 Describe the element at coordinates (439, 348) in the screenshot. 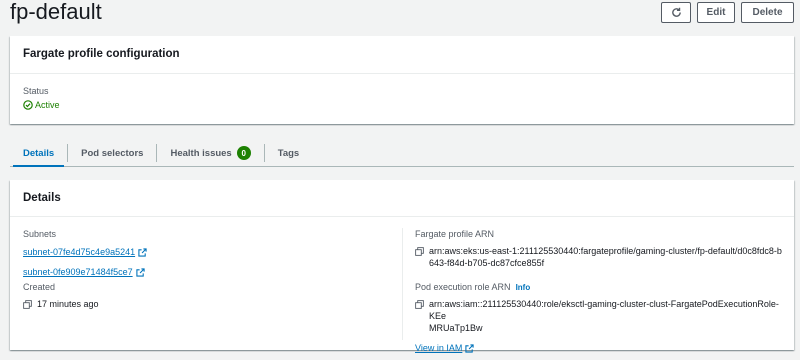

I see `view-in-iam-text: View in IAM` at that location.